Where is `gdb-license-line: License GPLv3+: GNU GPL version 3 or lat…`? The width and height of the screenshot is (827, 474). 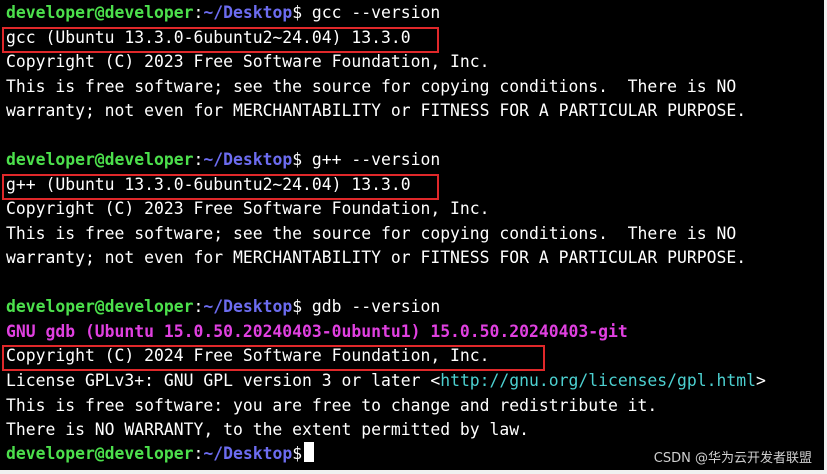
gdb-license-line: License GPLv3+: GNU GPL version 3 or lat… is located at coordinates (386, 381).